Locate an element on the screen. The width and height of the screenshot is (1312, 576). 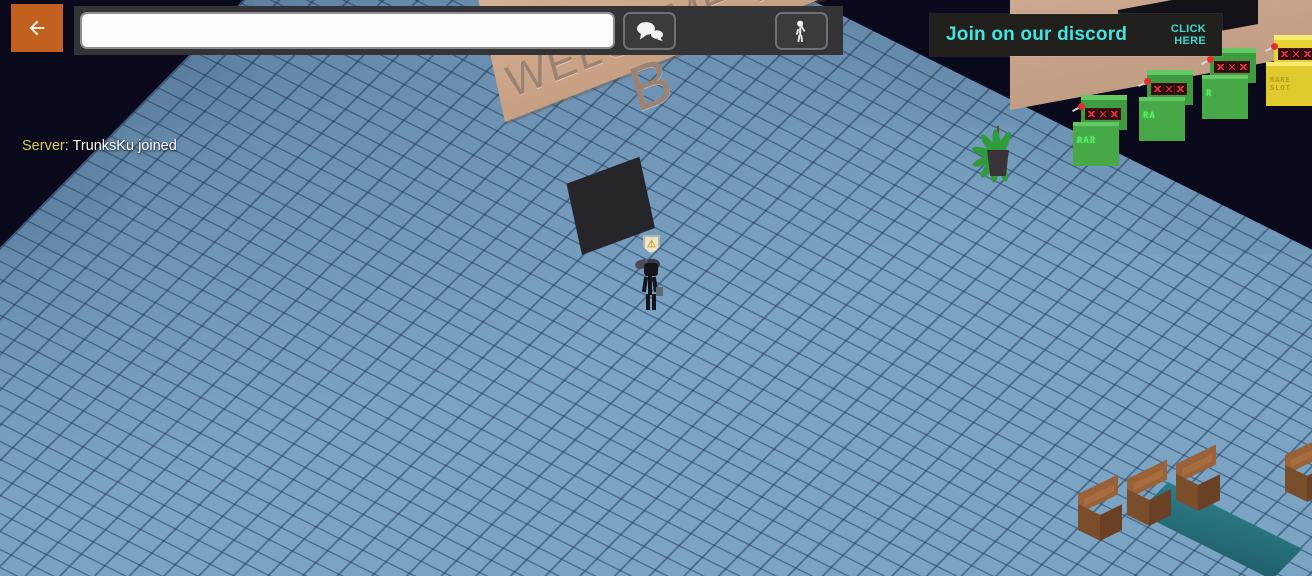
chat-log-entry: Server: TrunksKu joined is located at coordinates (215, 147).